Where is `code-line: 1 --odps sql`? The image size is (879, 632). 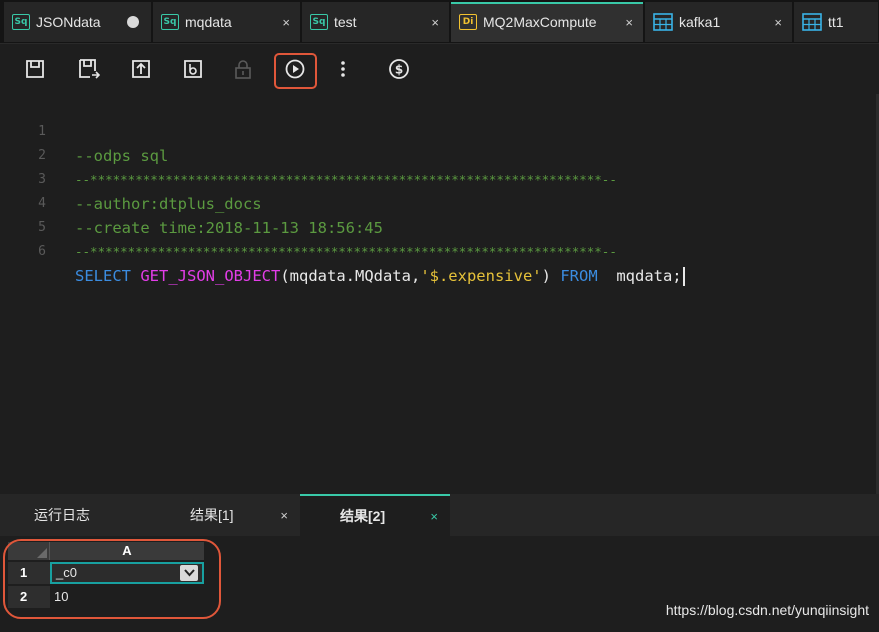 code-line: 1 --odps sql is located at coordinates (439, 130).